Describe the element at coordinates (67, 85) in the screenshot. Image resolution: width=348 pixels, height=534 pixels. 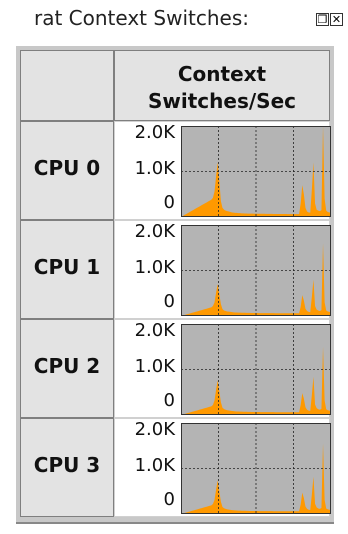
I see `corner-header` at that location.